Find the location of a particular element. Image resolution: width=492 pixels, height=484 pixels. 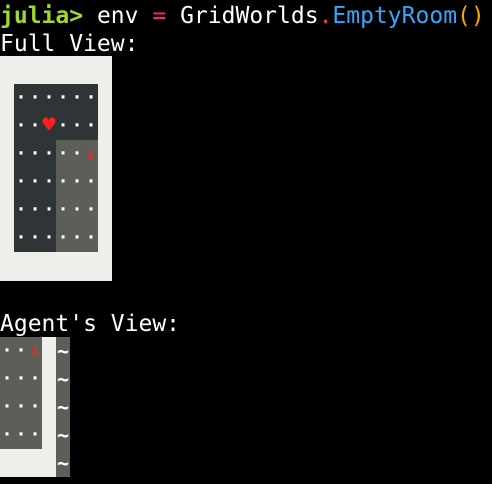

goal-cell: ♥ is located at coordinates (49, 126).